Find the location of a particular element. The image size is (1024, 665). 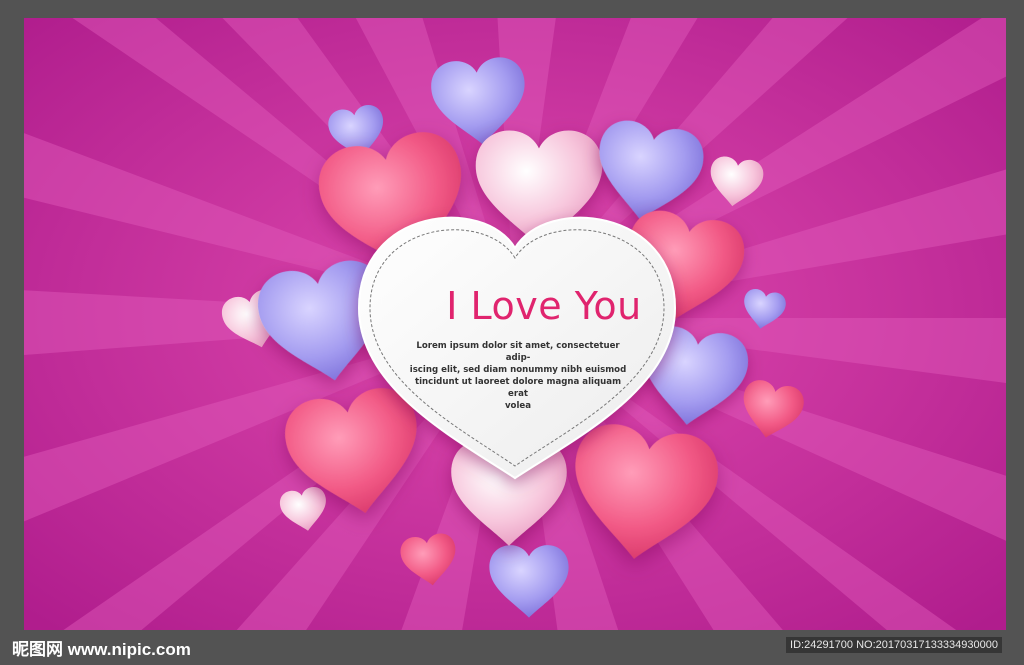

id-watermark: ID:24291700 NO:20170317133334930000 is located at coordinates (894, 645).